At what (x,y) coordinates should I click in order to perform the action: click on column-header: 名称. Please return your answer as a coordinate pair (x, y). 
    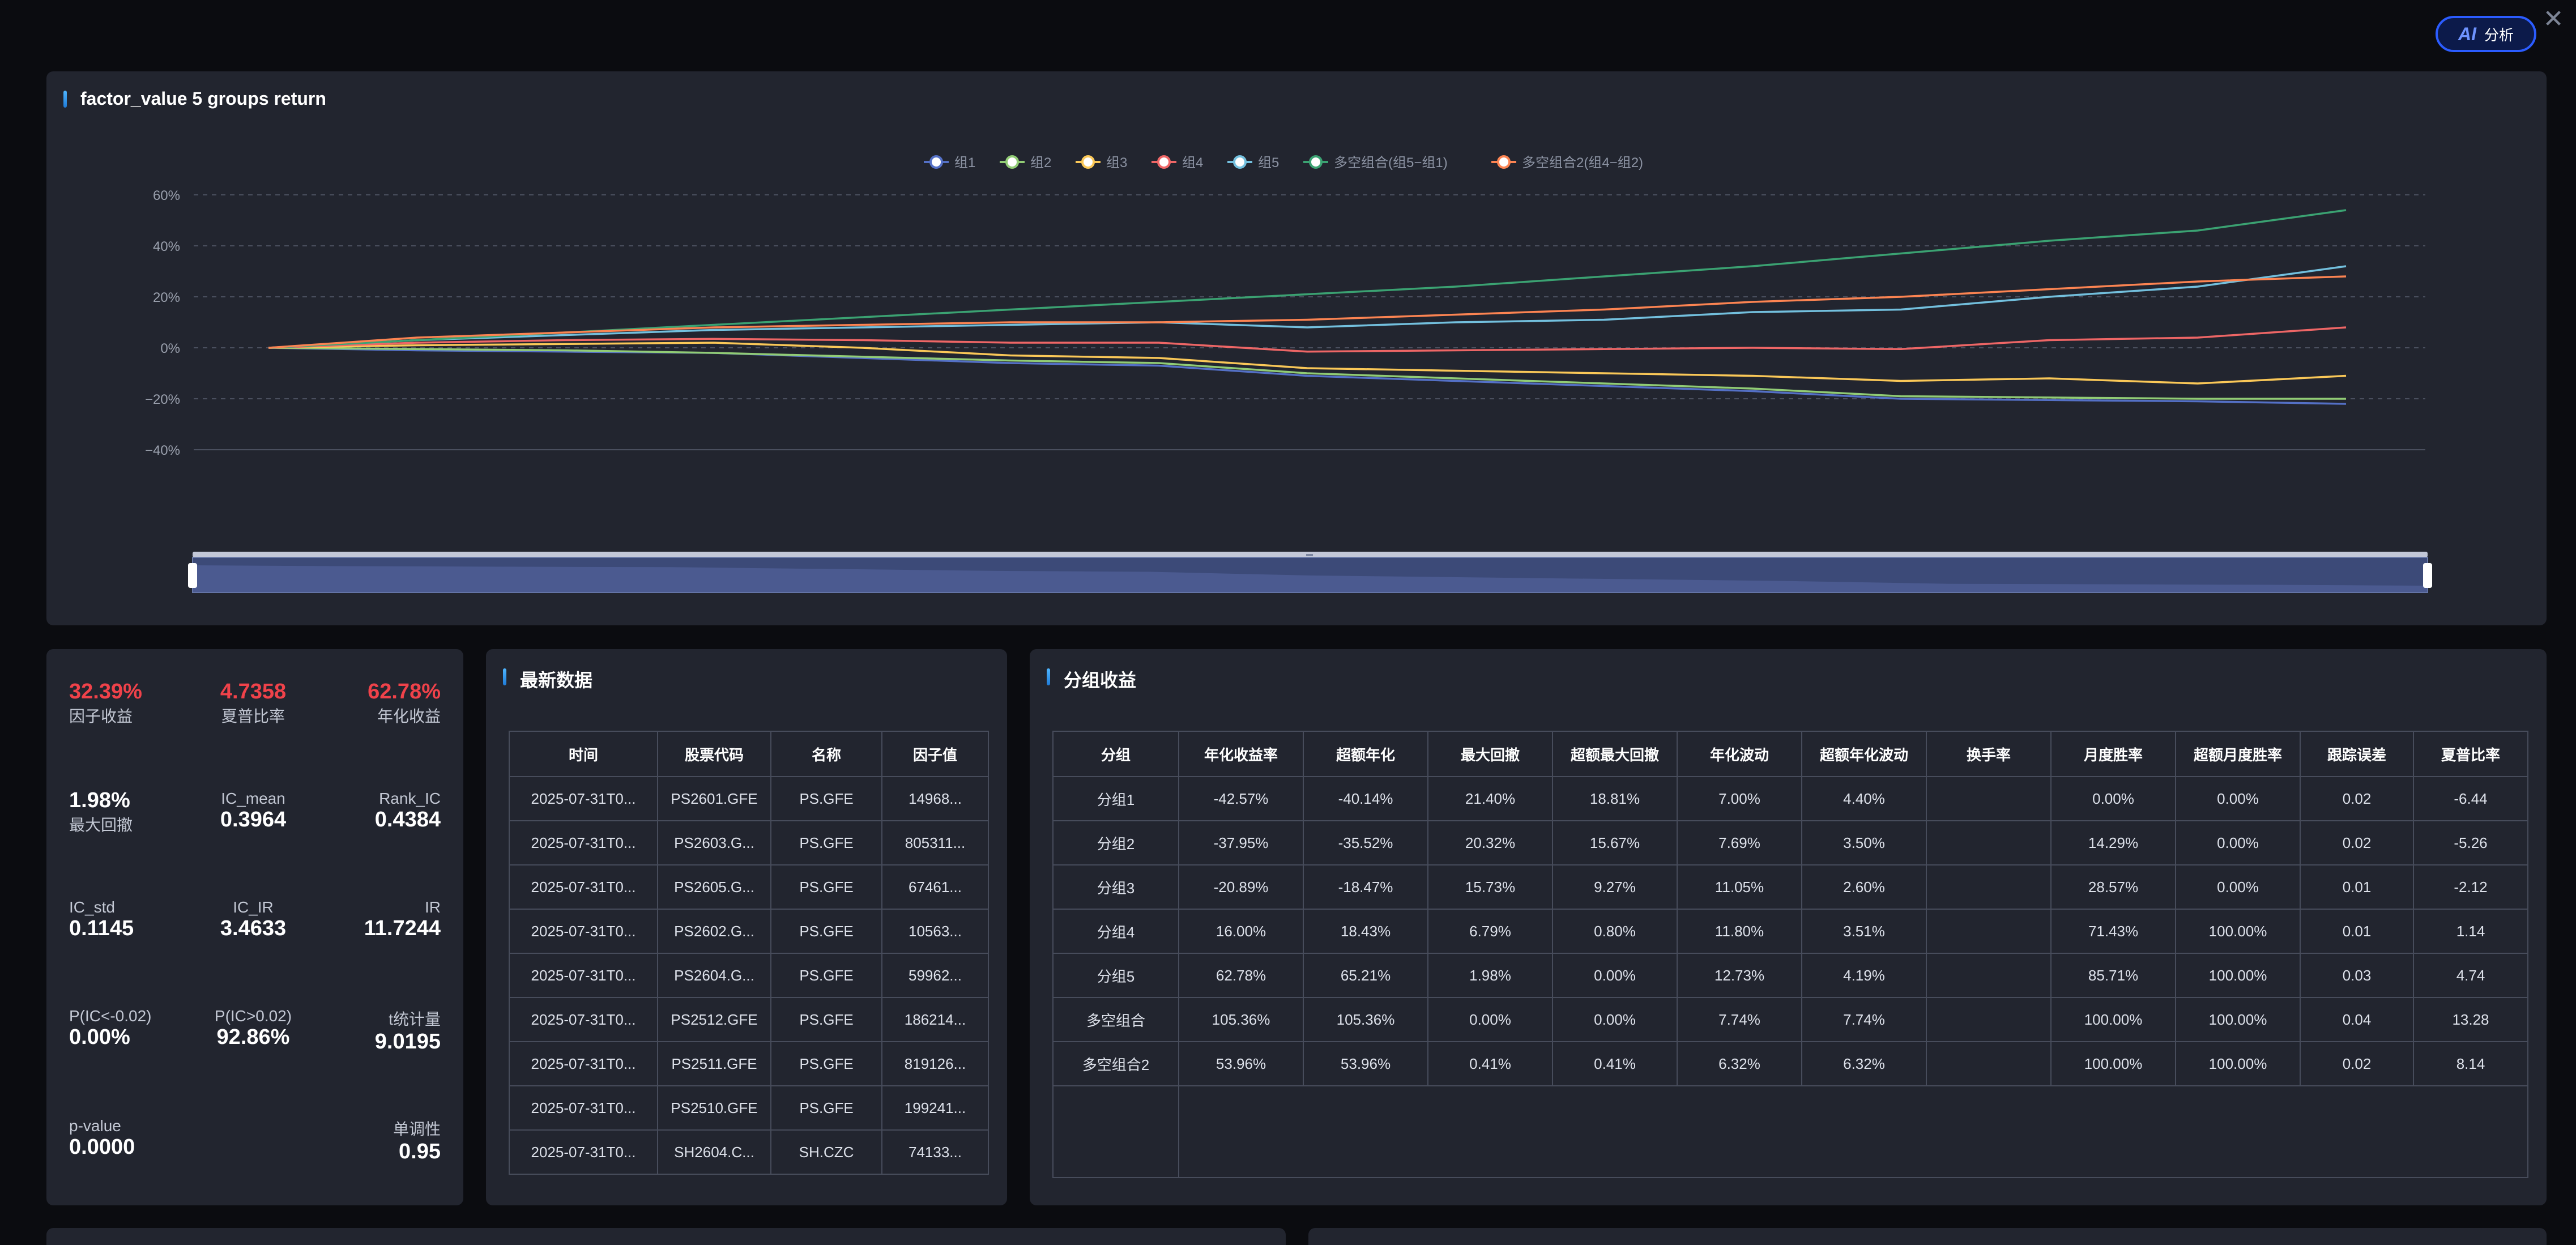
    Looking at the image, I should click on (826, 754).